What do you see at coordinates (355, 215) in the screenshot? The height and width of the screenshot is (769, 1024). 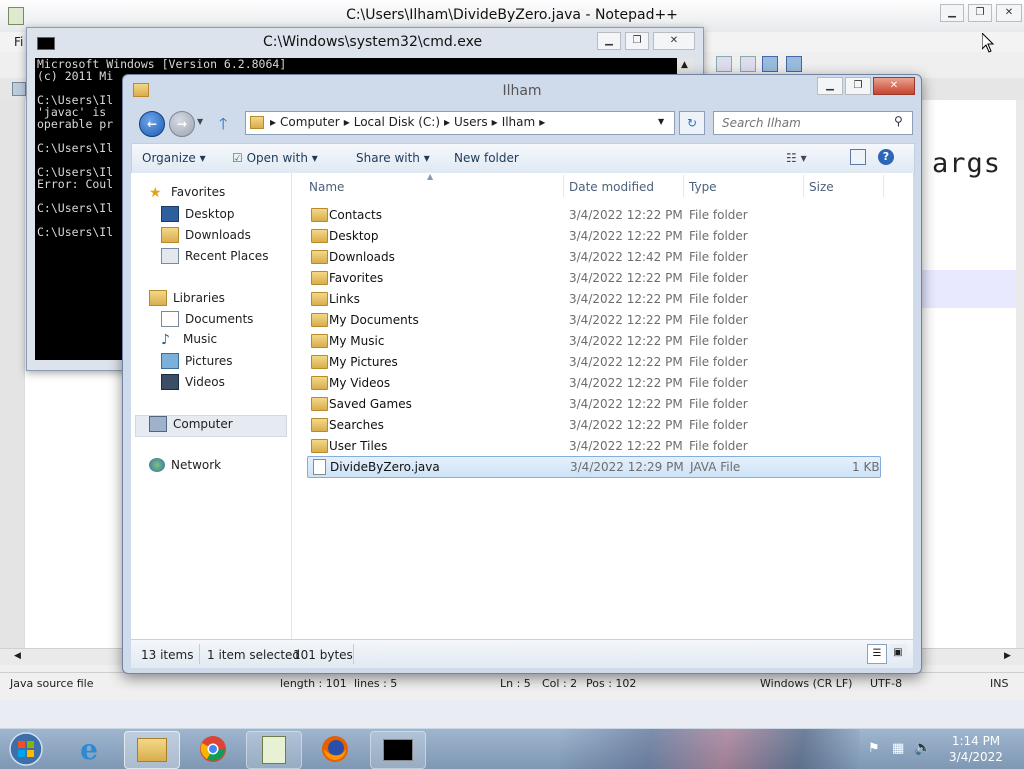 I see `row-name: Contacts` at bounding box center [355, 215].